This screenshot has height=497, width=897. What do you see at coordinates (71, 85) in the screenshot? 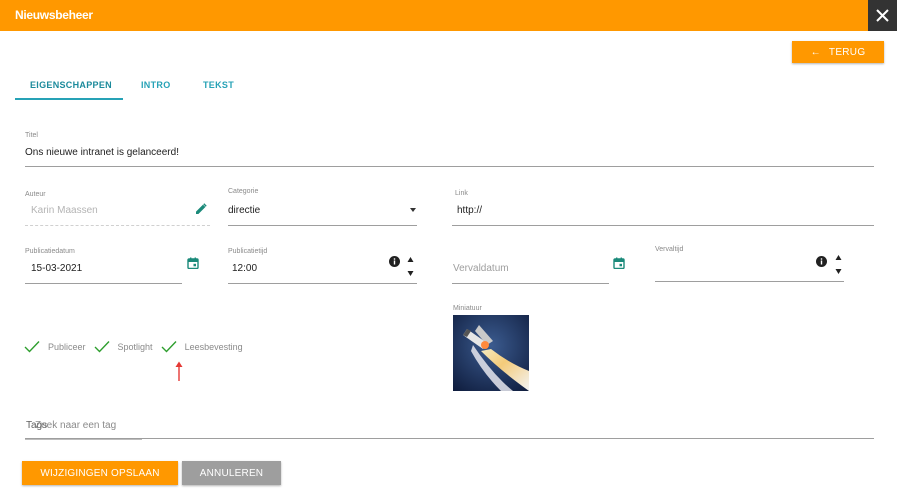
I see `tab-eigenschappen: EIGENSCHAPPEN` at bounding box center [71, 85].